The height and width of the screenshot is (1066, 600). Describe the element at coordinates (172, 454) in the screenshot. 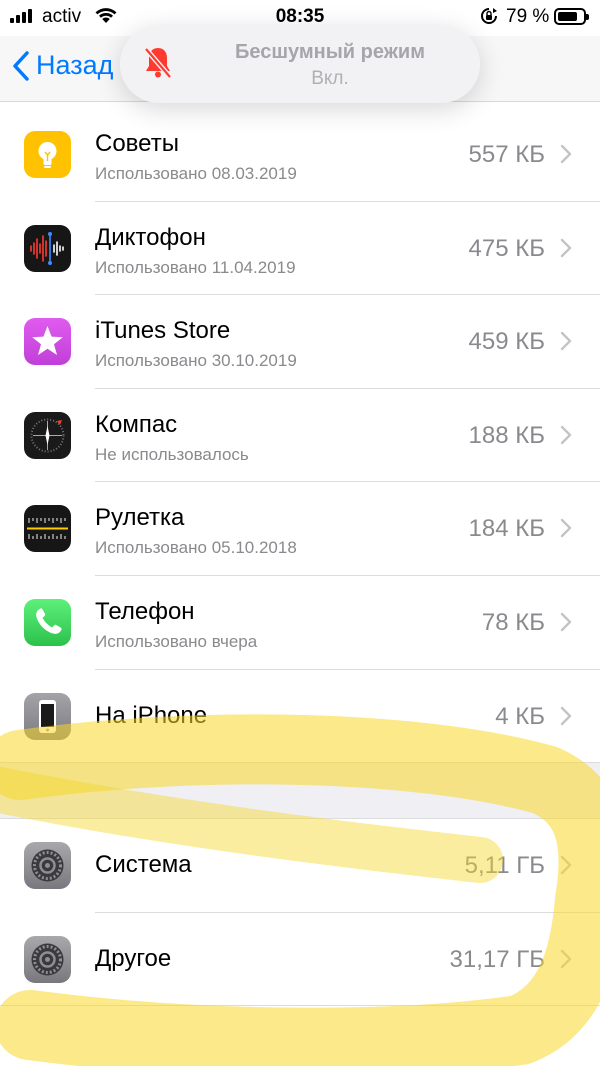

I see `app-last-used: Не использовалось` at that location.